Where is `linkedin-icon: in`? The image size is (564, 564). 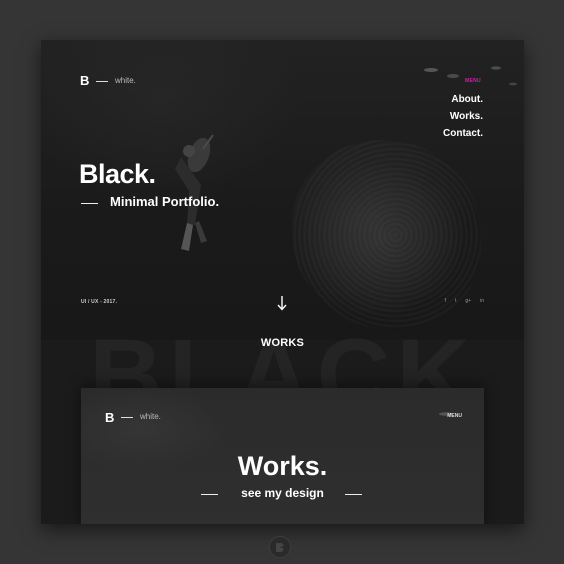 linkedin-icon: in is located at coordinates (482, 301).